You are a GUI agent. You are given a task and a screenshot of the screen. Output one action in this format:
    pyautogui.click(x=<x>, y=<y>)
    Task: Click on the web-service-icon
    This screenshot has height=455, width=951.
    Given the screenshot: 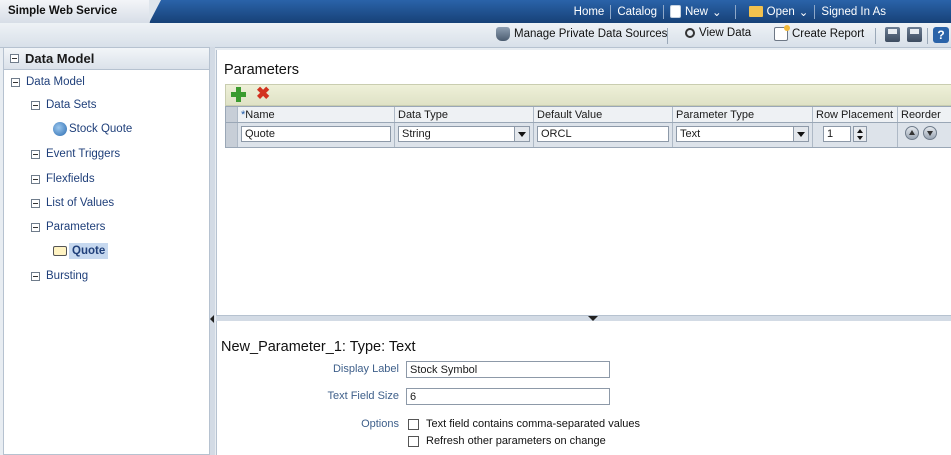 What is the action you would take?
    pyautogui.click(x=60, y=129)
    